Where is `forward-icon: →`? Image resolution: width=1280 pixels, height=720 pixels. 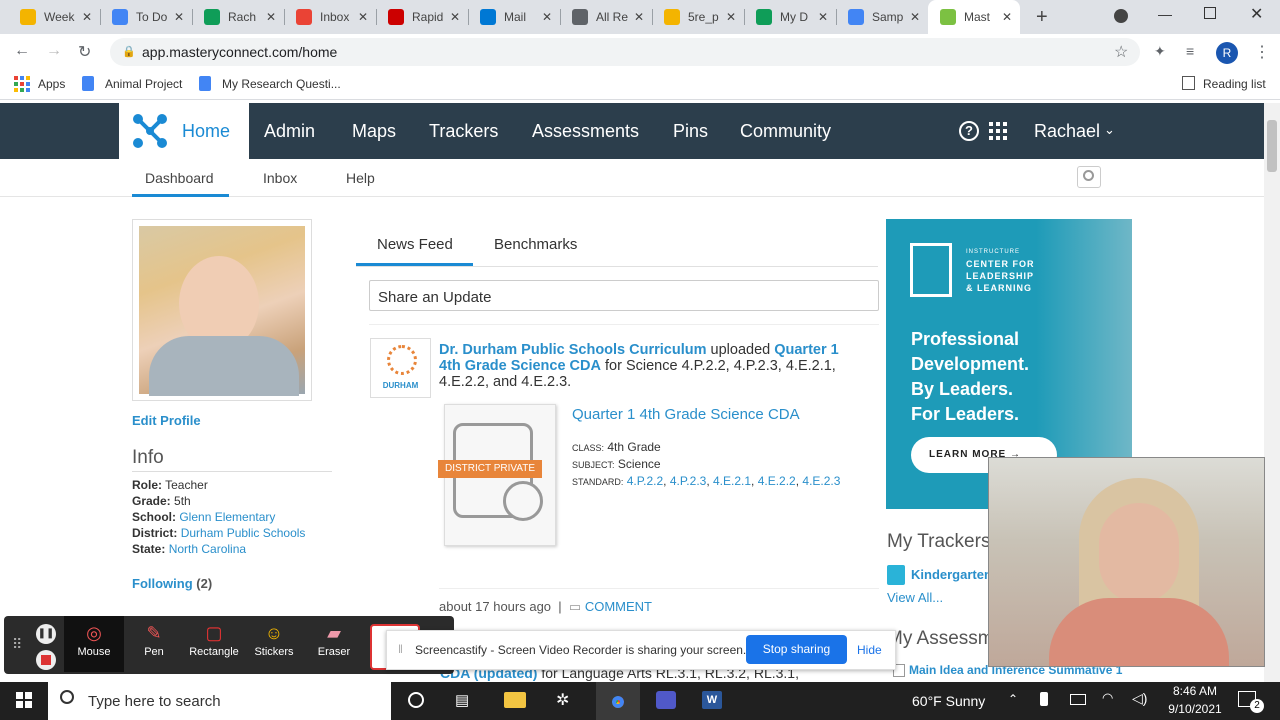
forward-icon: → is located at coordinates (54, 51).